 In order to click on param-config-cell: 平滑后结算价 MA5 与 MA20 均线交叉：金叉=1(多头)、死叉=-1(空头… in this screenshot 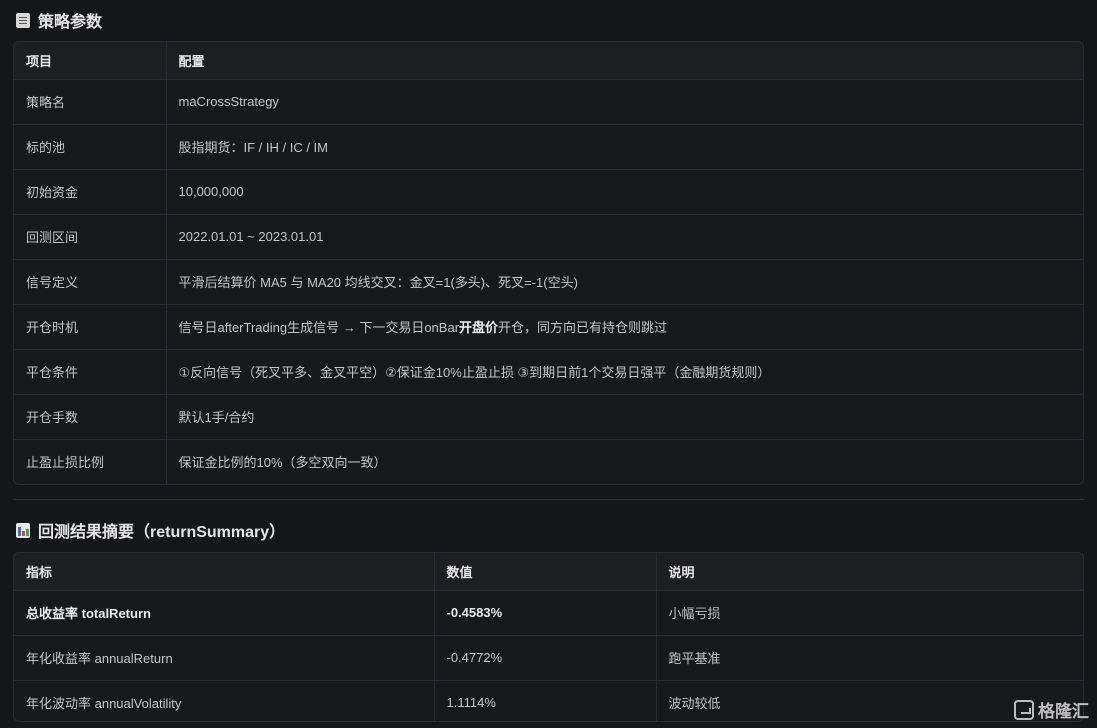, I will do `click(624, 282)`.